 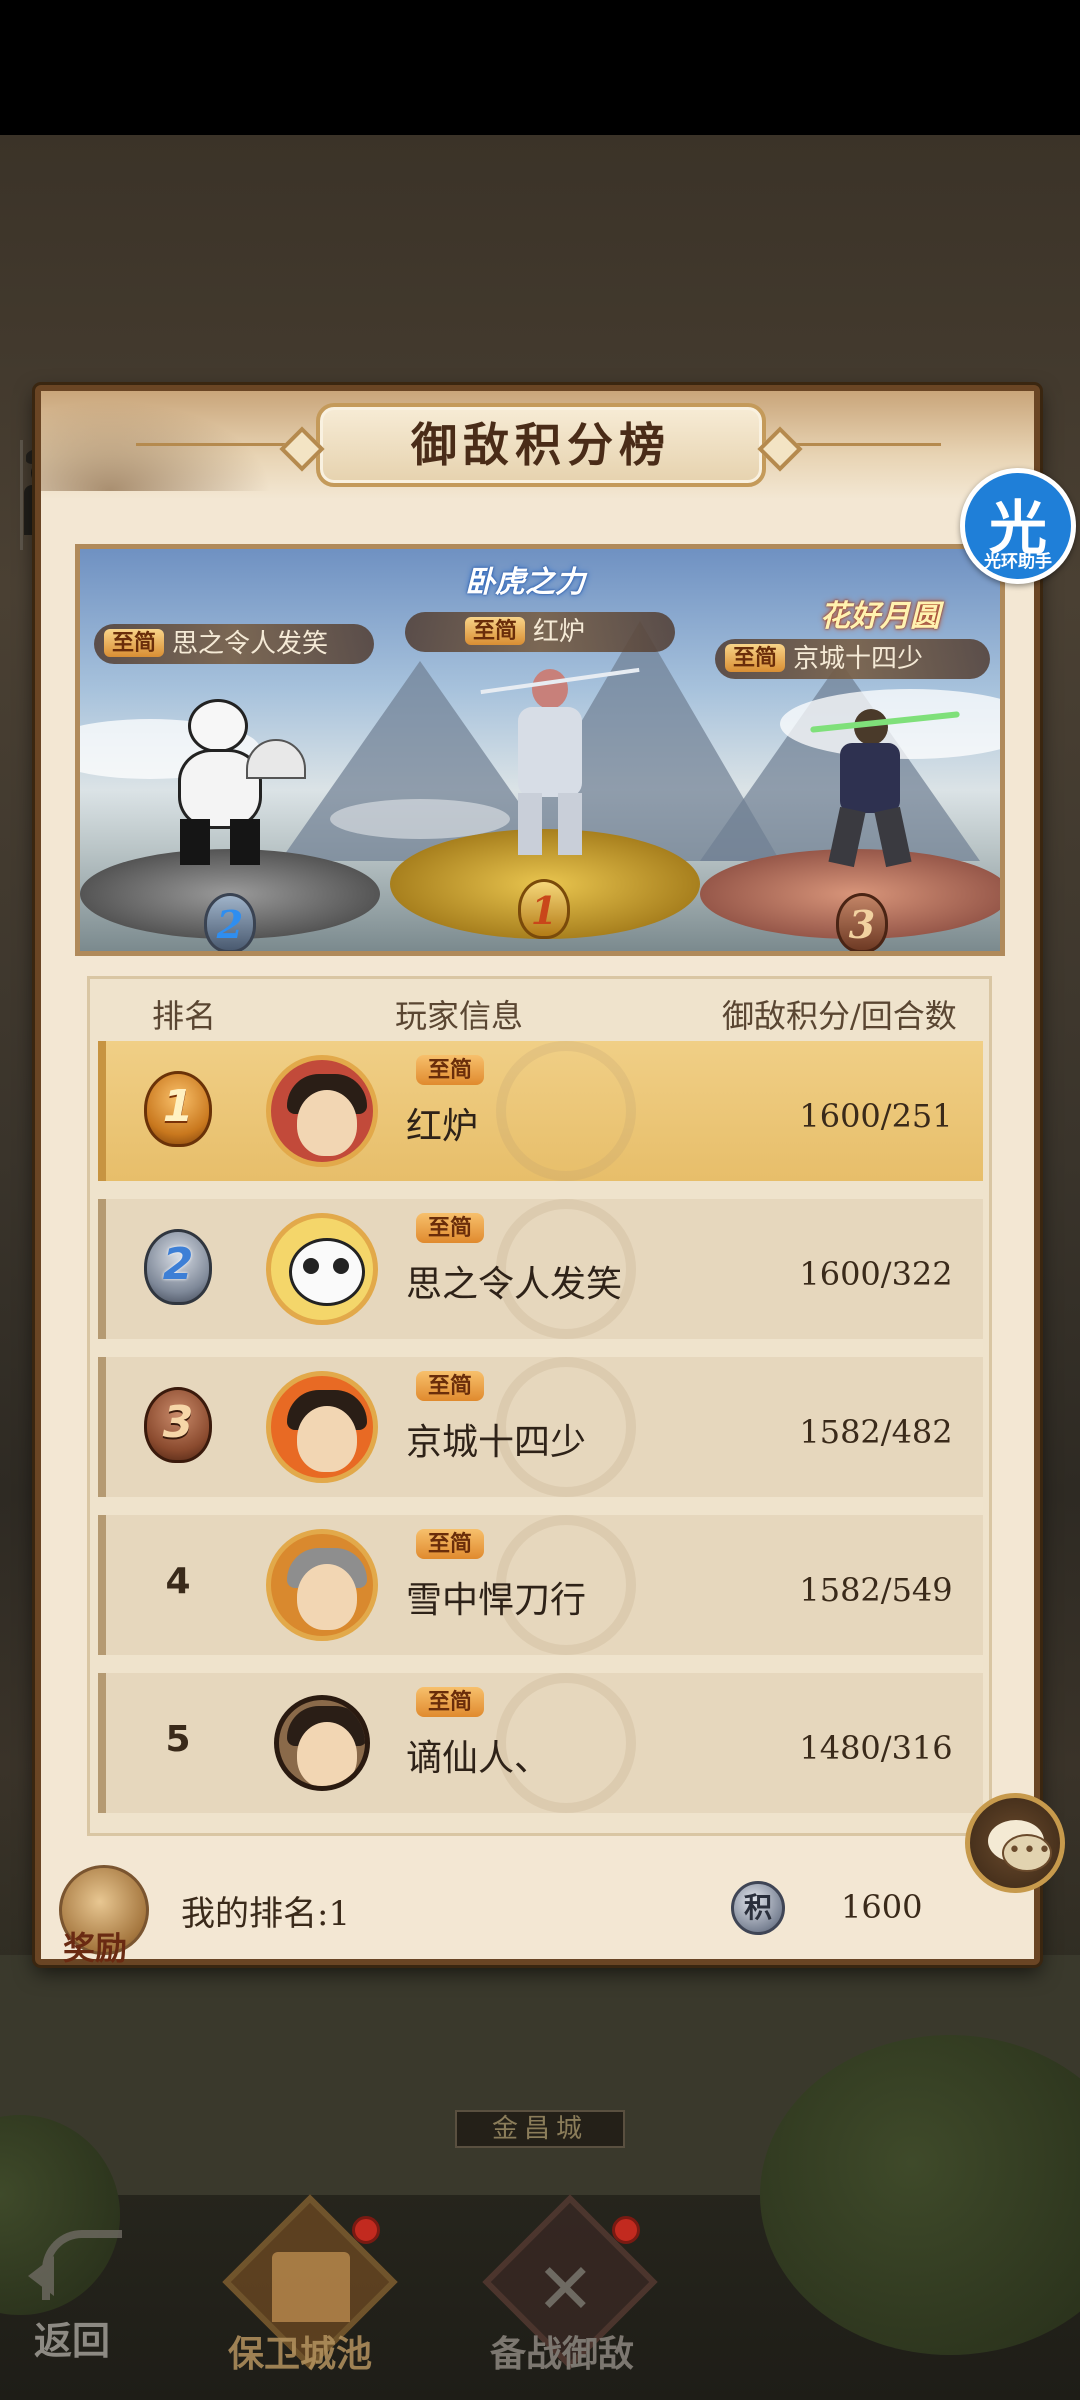 I want to click on rank-number: 5, so click(x=178, y=1739).